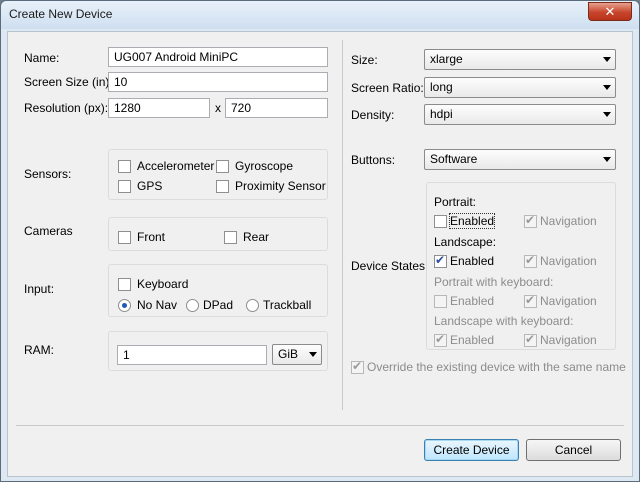 The image size is (640, 482). I want to click on window-title: Create New Device, so click(61, 14).